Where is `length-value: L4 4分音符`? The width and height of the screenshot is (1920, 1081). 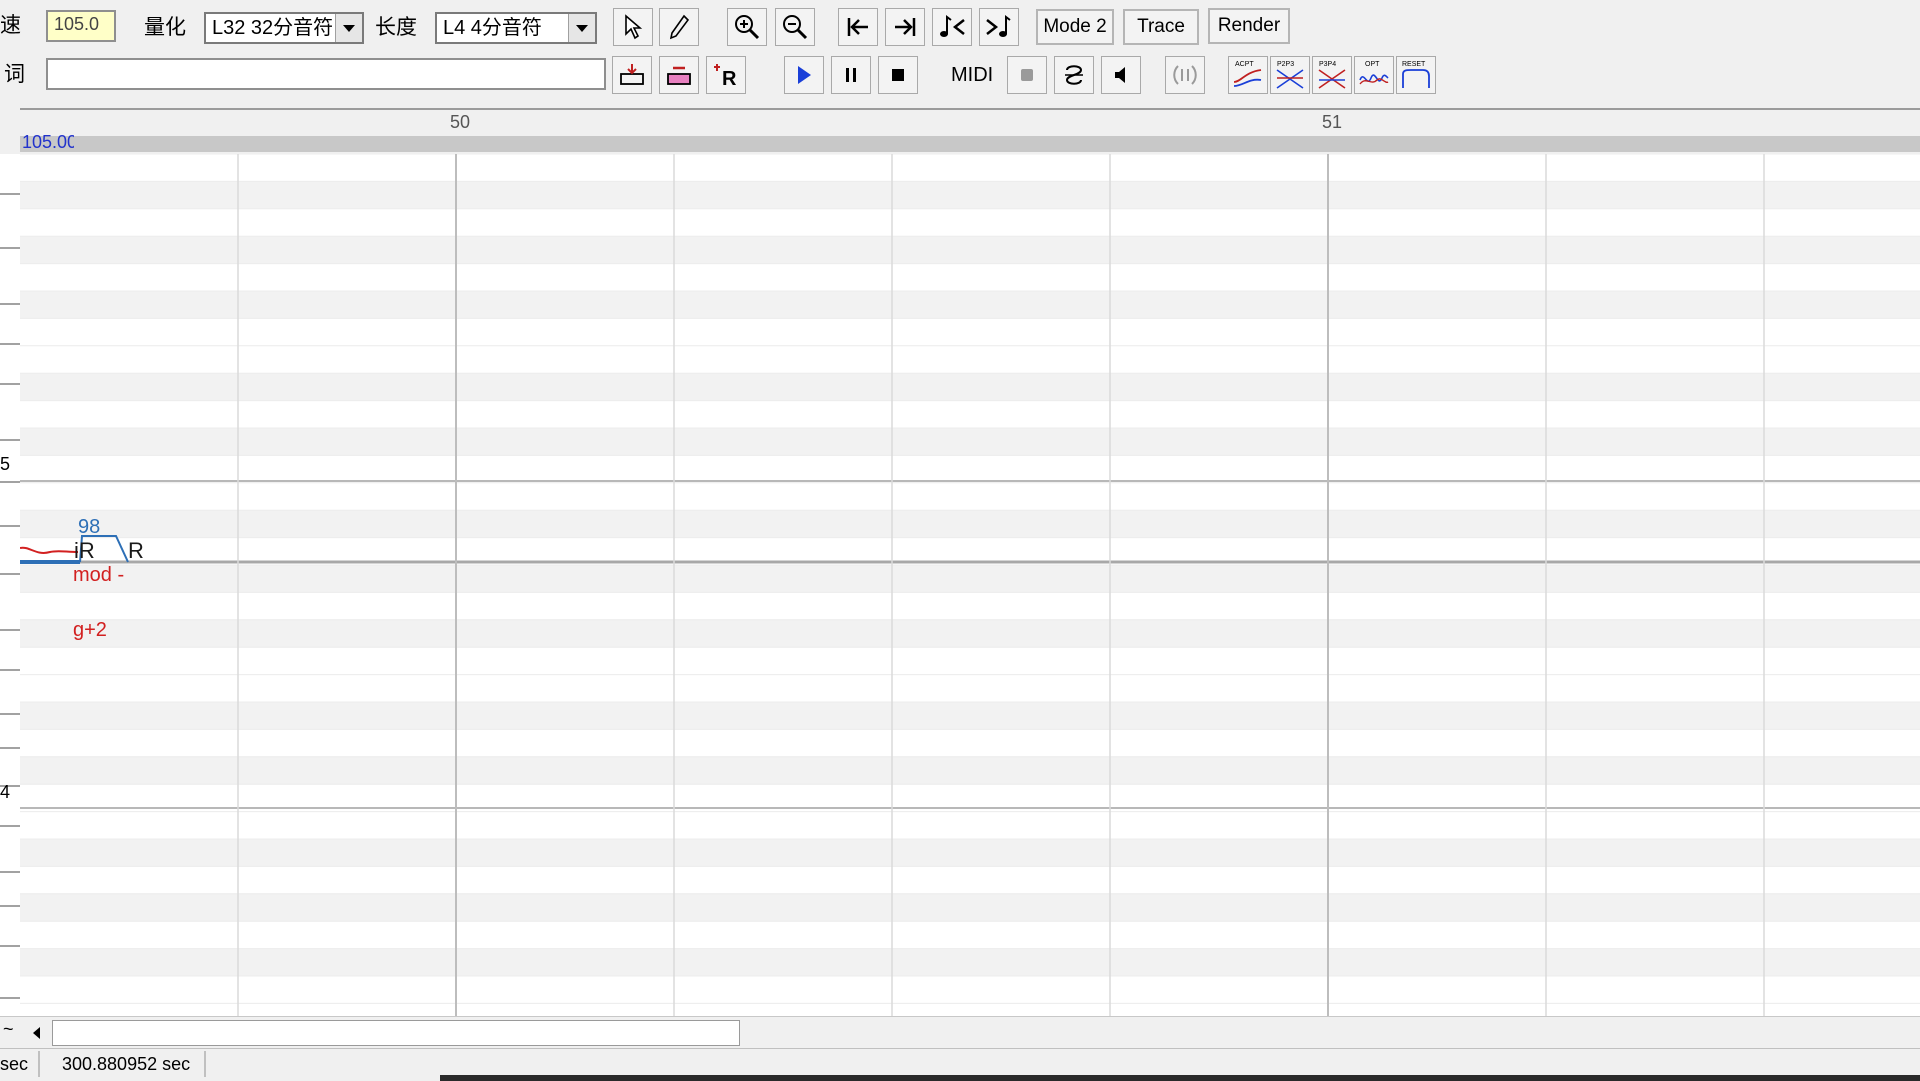 length-value: L4 4分音符 is located at coordinates (492, 28).